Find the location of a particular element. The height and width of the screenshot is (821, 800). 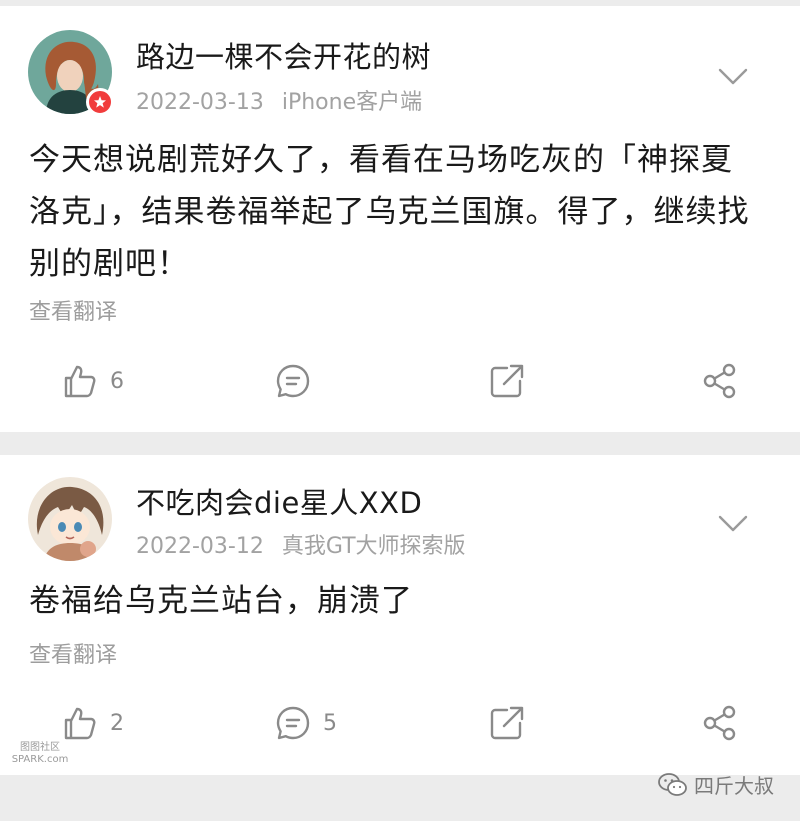

anime-character-avatar-icon is located at coordinates (70, 519).